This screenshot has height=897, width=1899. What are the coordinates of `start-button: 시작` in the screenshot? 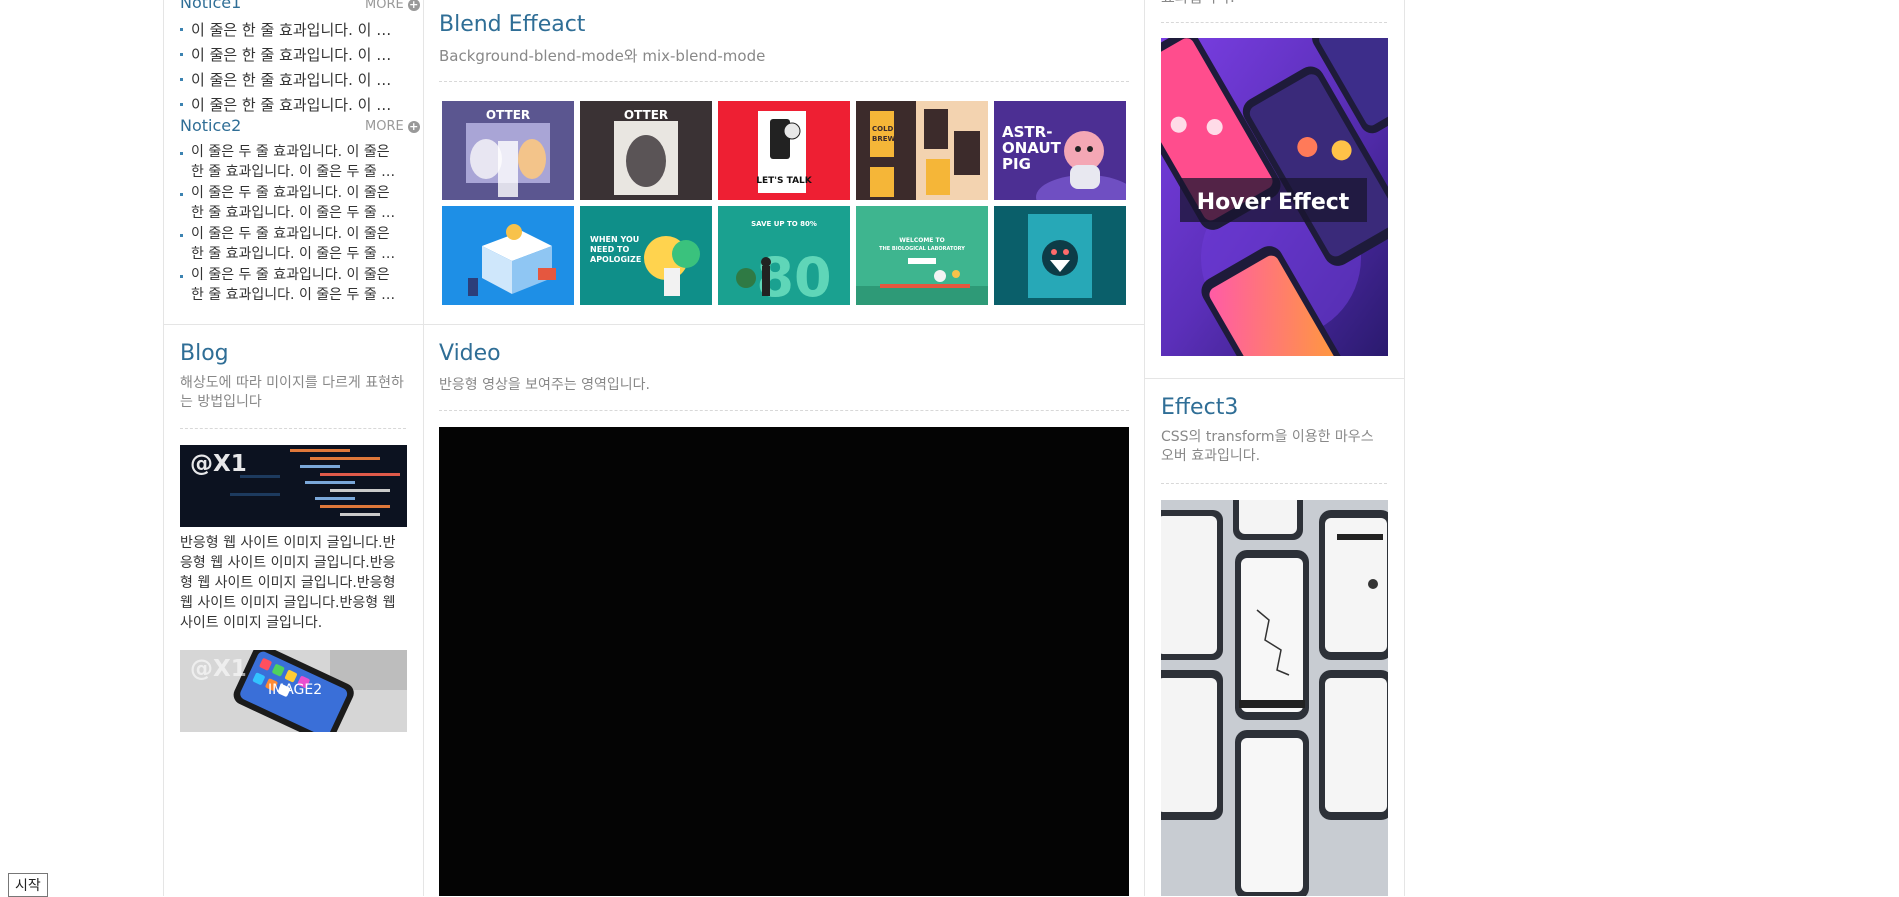 It's located at (28, 885).